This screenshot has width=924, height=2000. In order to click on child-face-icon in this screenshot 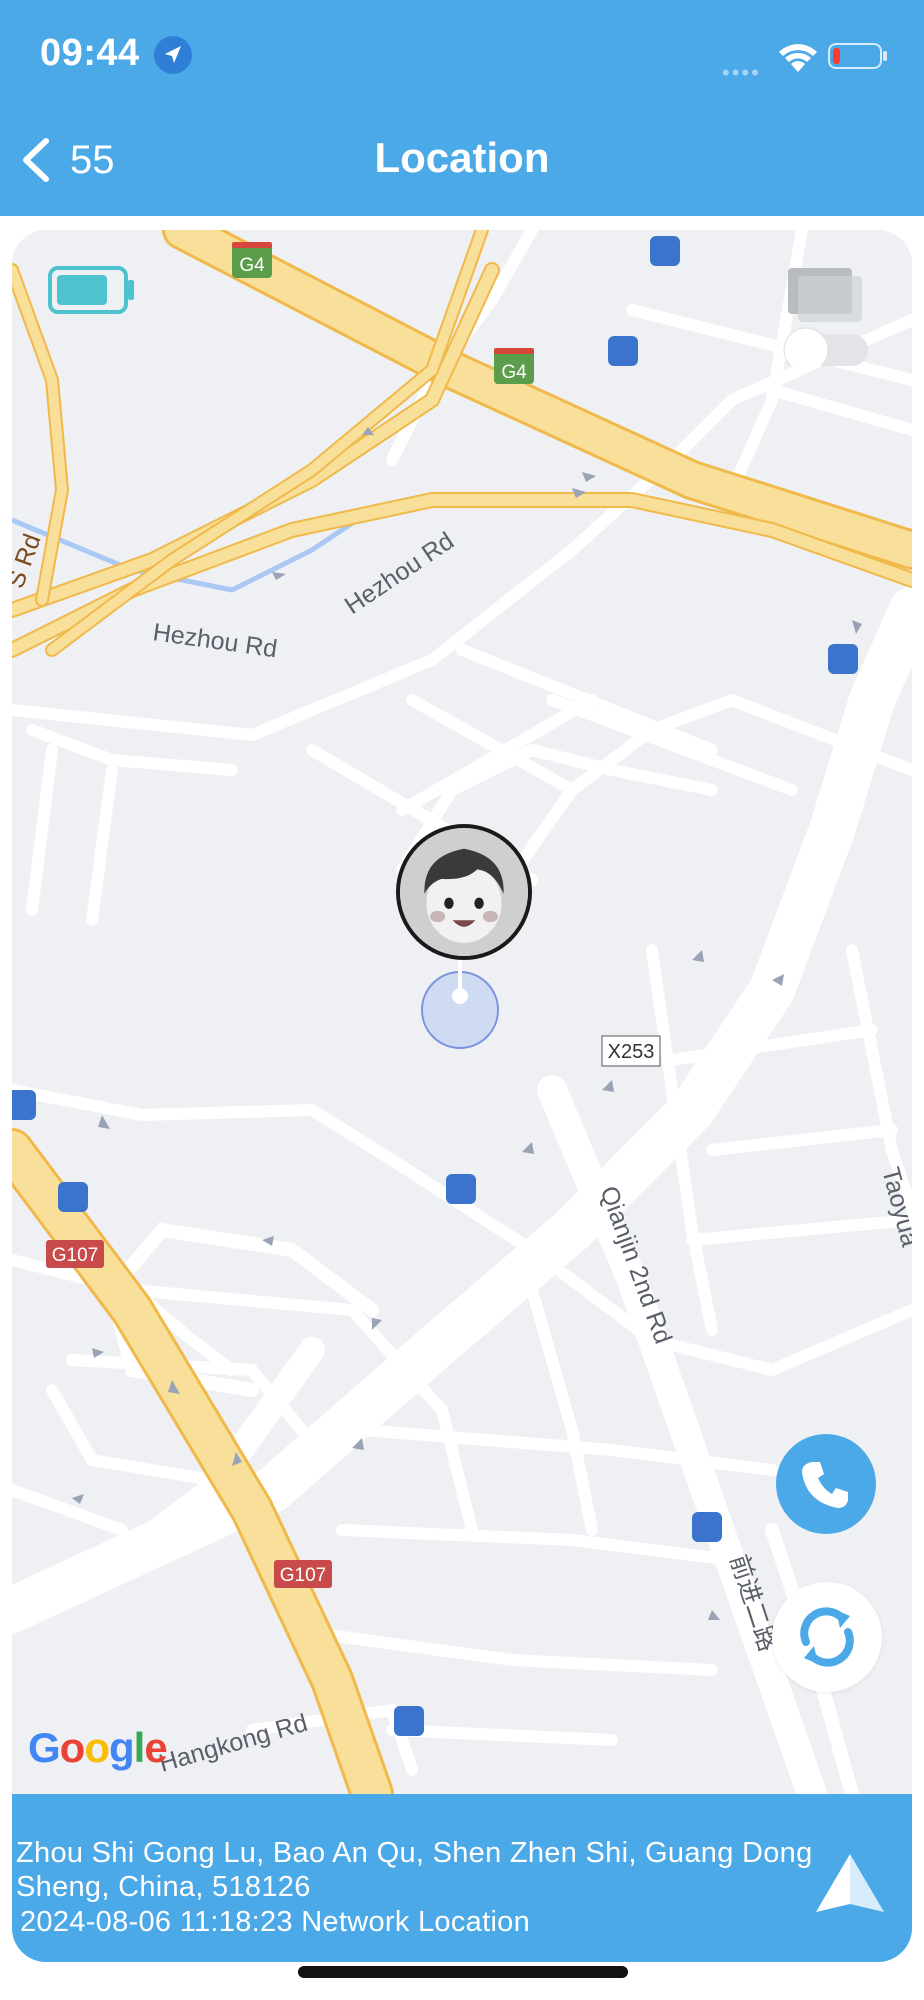, I will do `click(464, 892)`.